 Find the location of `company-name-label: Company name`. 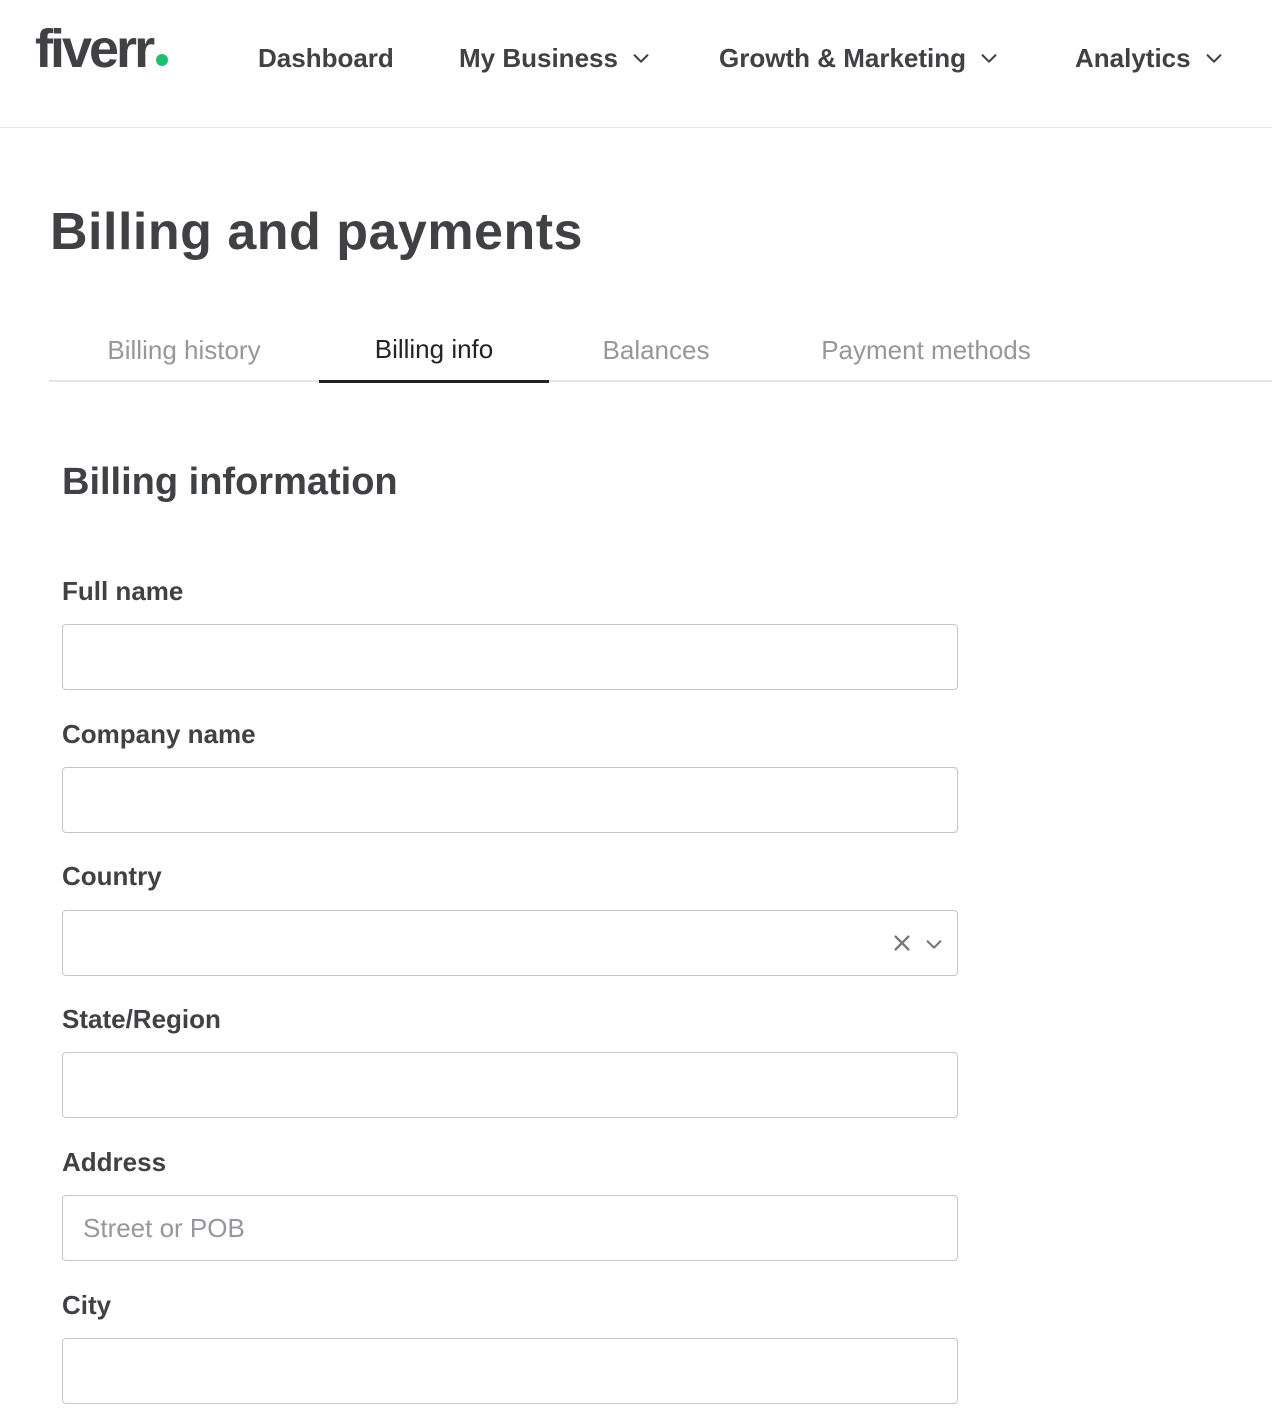

company-name-label: Company name is located at coordinates (159, 734).